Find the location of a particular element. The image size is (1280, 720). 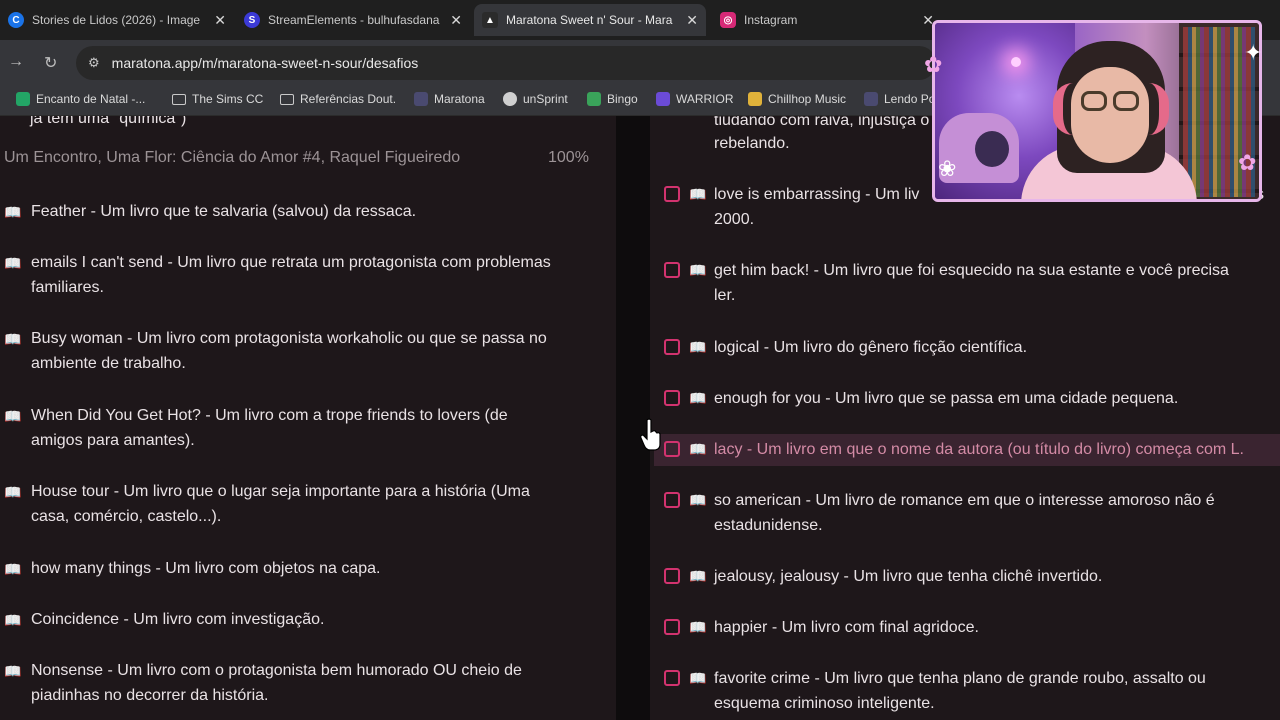

bookmark-unsprint: unSprint is located at coordinates (535, 99).